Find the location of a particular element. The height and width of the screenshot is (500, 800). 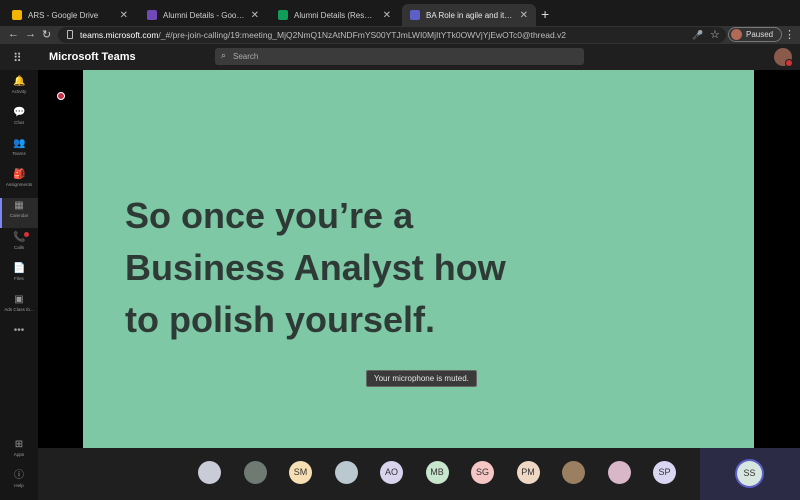

participant-avatar: AO is located at coordinates (391, 472).